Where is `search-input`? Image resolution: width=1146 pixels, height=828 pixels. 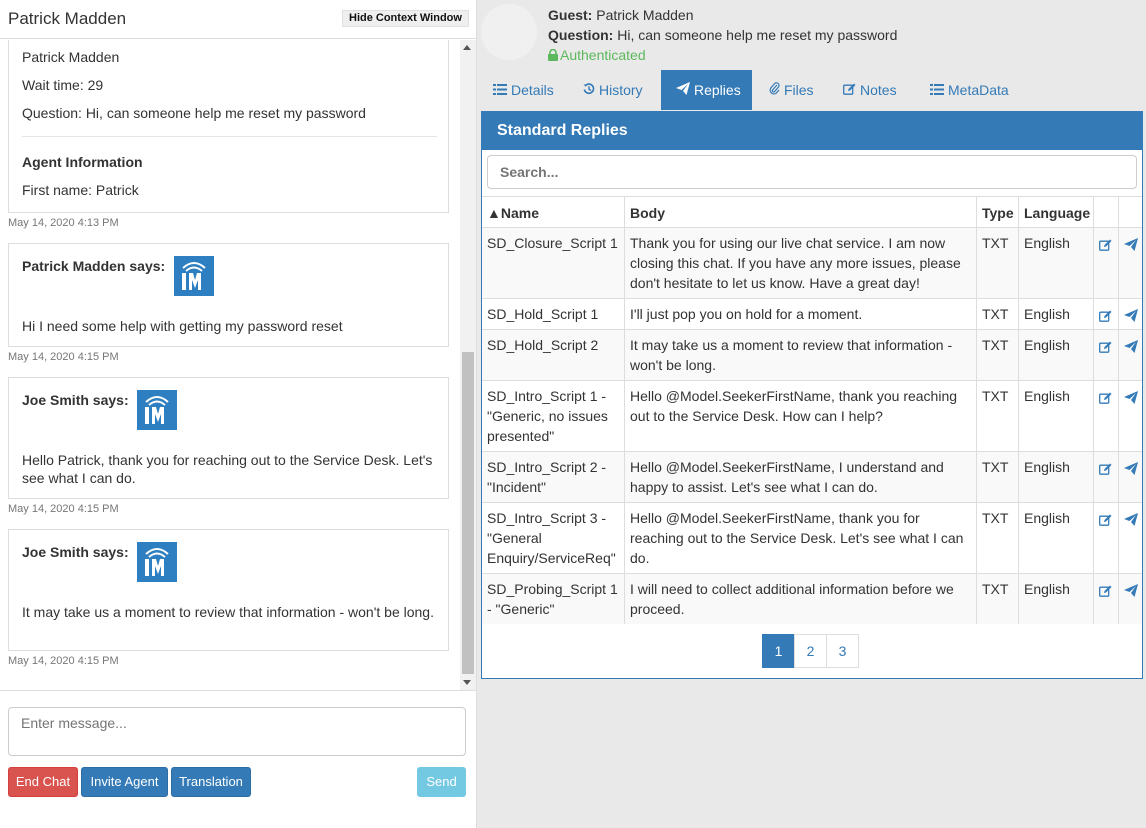
search-input is located at coordinates (812, 172).